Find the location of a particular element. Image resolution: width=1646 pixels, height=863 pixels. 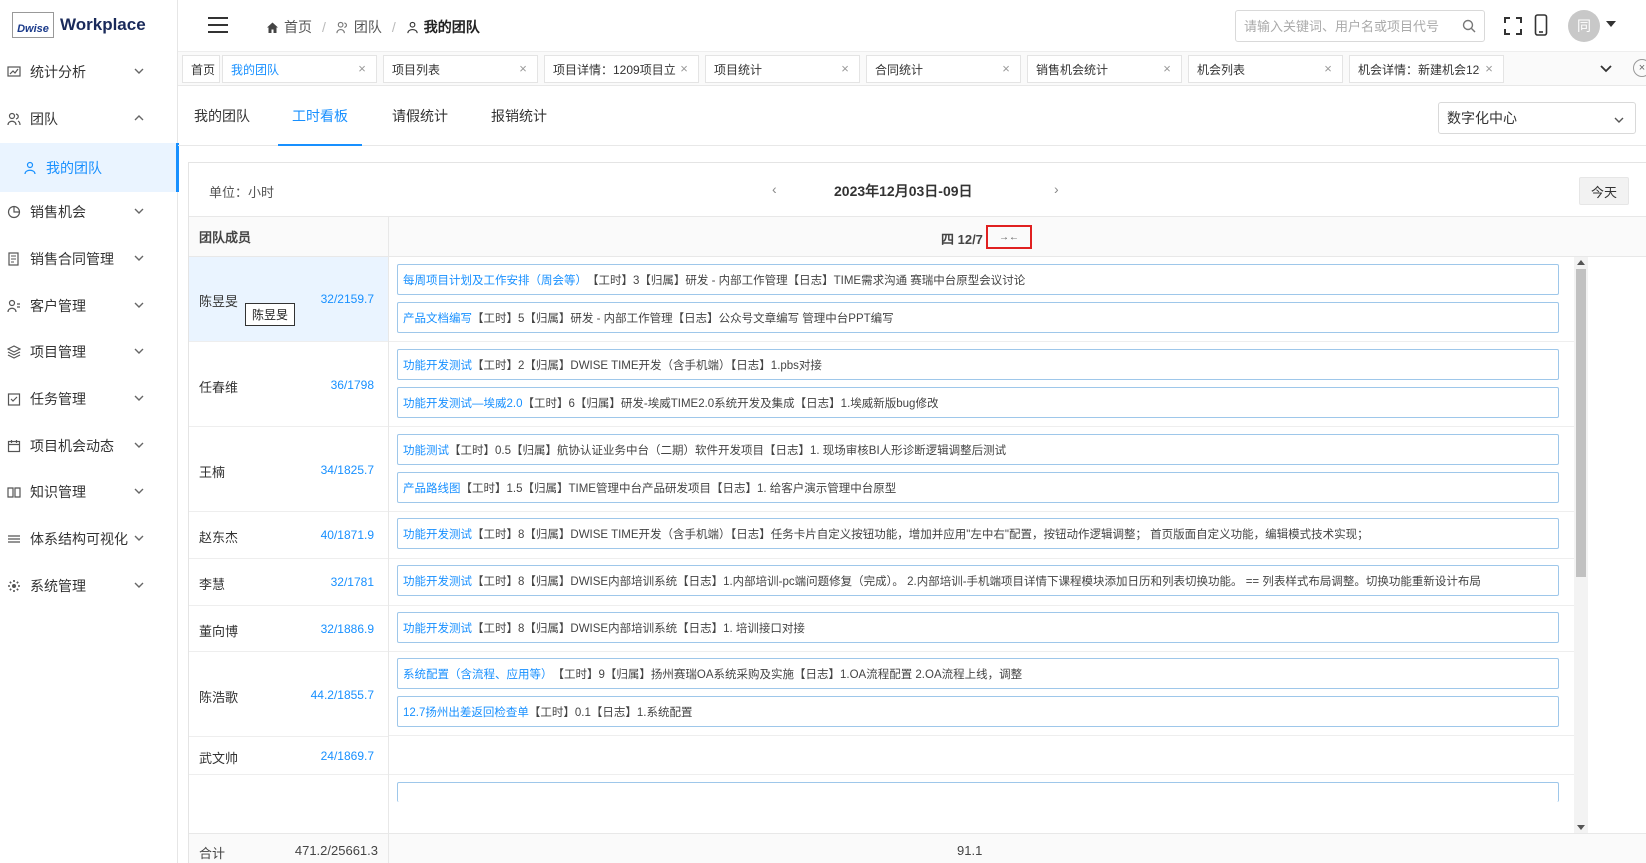

member-row: 王楠 34/1825.7 is located at coordinates (288, 469).